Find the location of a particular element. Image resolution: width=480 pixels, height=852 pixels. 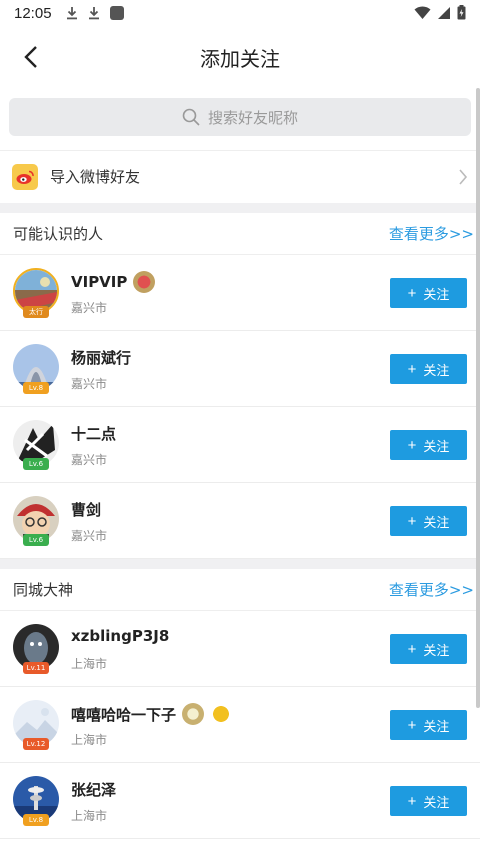

section-title: 可能认识的人 is located at coordinates (58, 234).